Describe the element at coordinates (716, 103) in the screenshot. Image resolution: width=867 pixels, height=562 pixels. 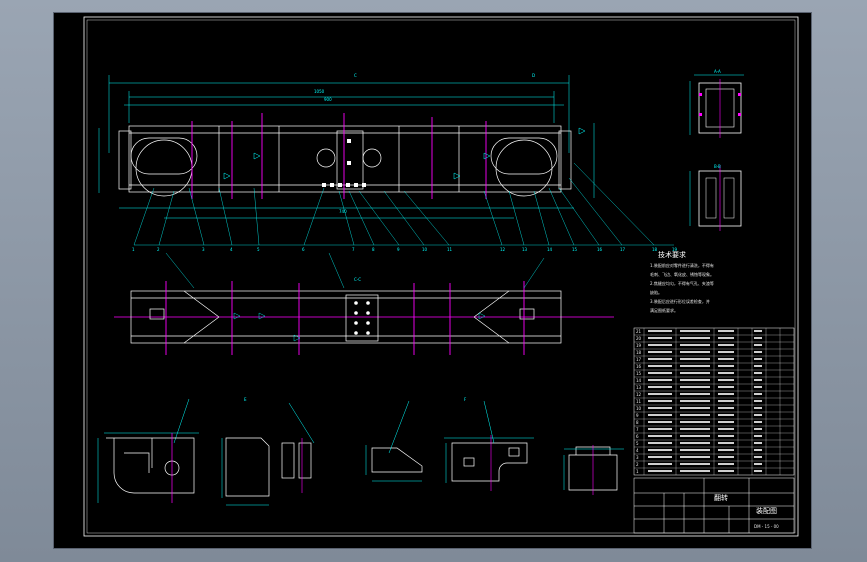
I see `section-view-upper: A-A` at that location.